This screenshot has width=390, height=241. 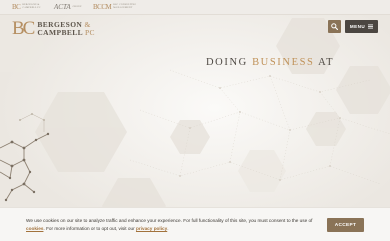 I want to click on search-button, so click(x=334, y=26).